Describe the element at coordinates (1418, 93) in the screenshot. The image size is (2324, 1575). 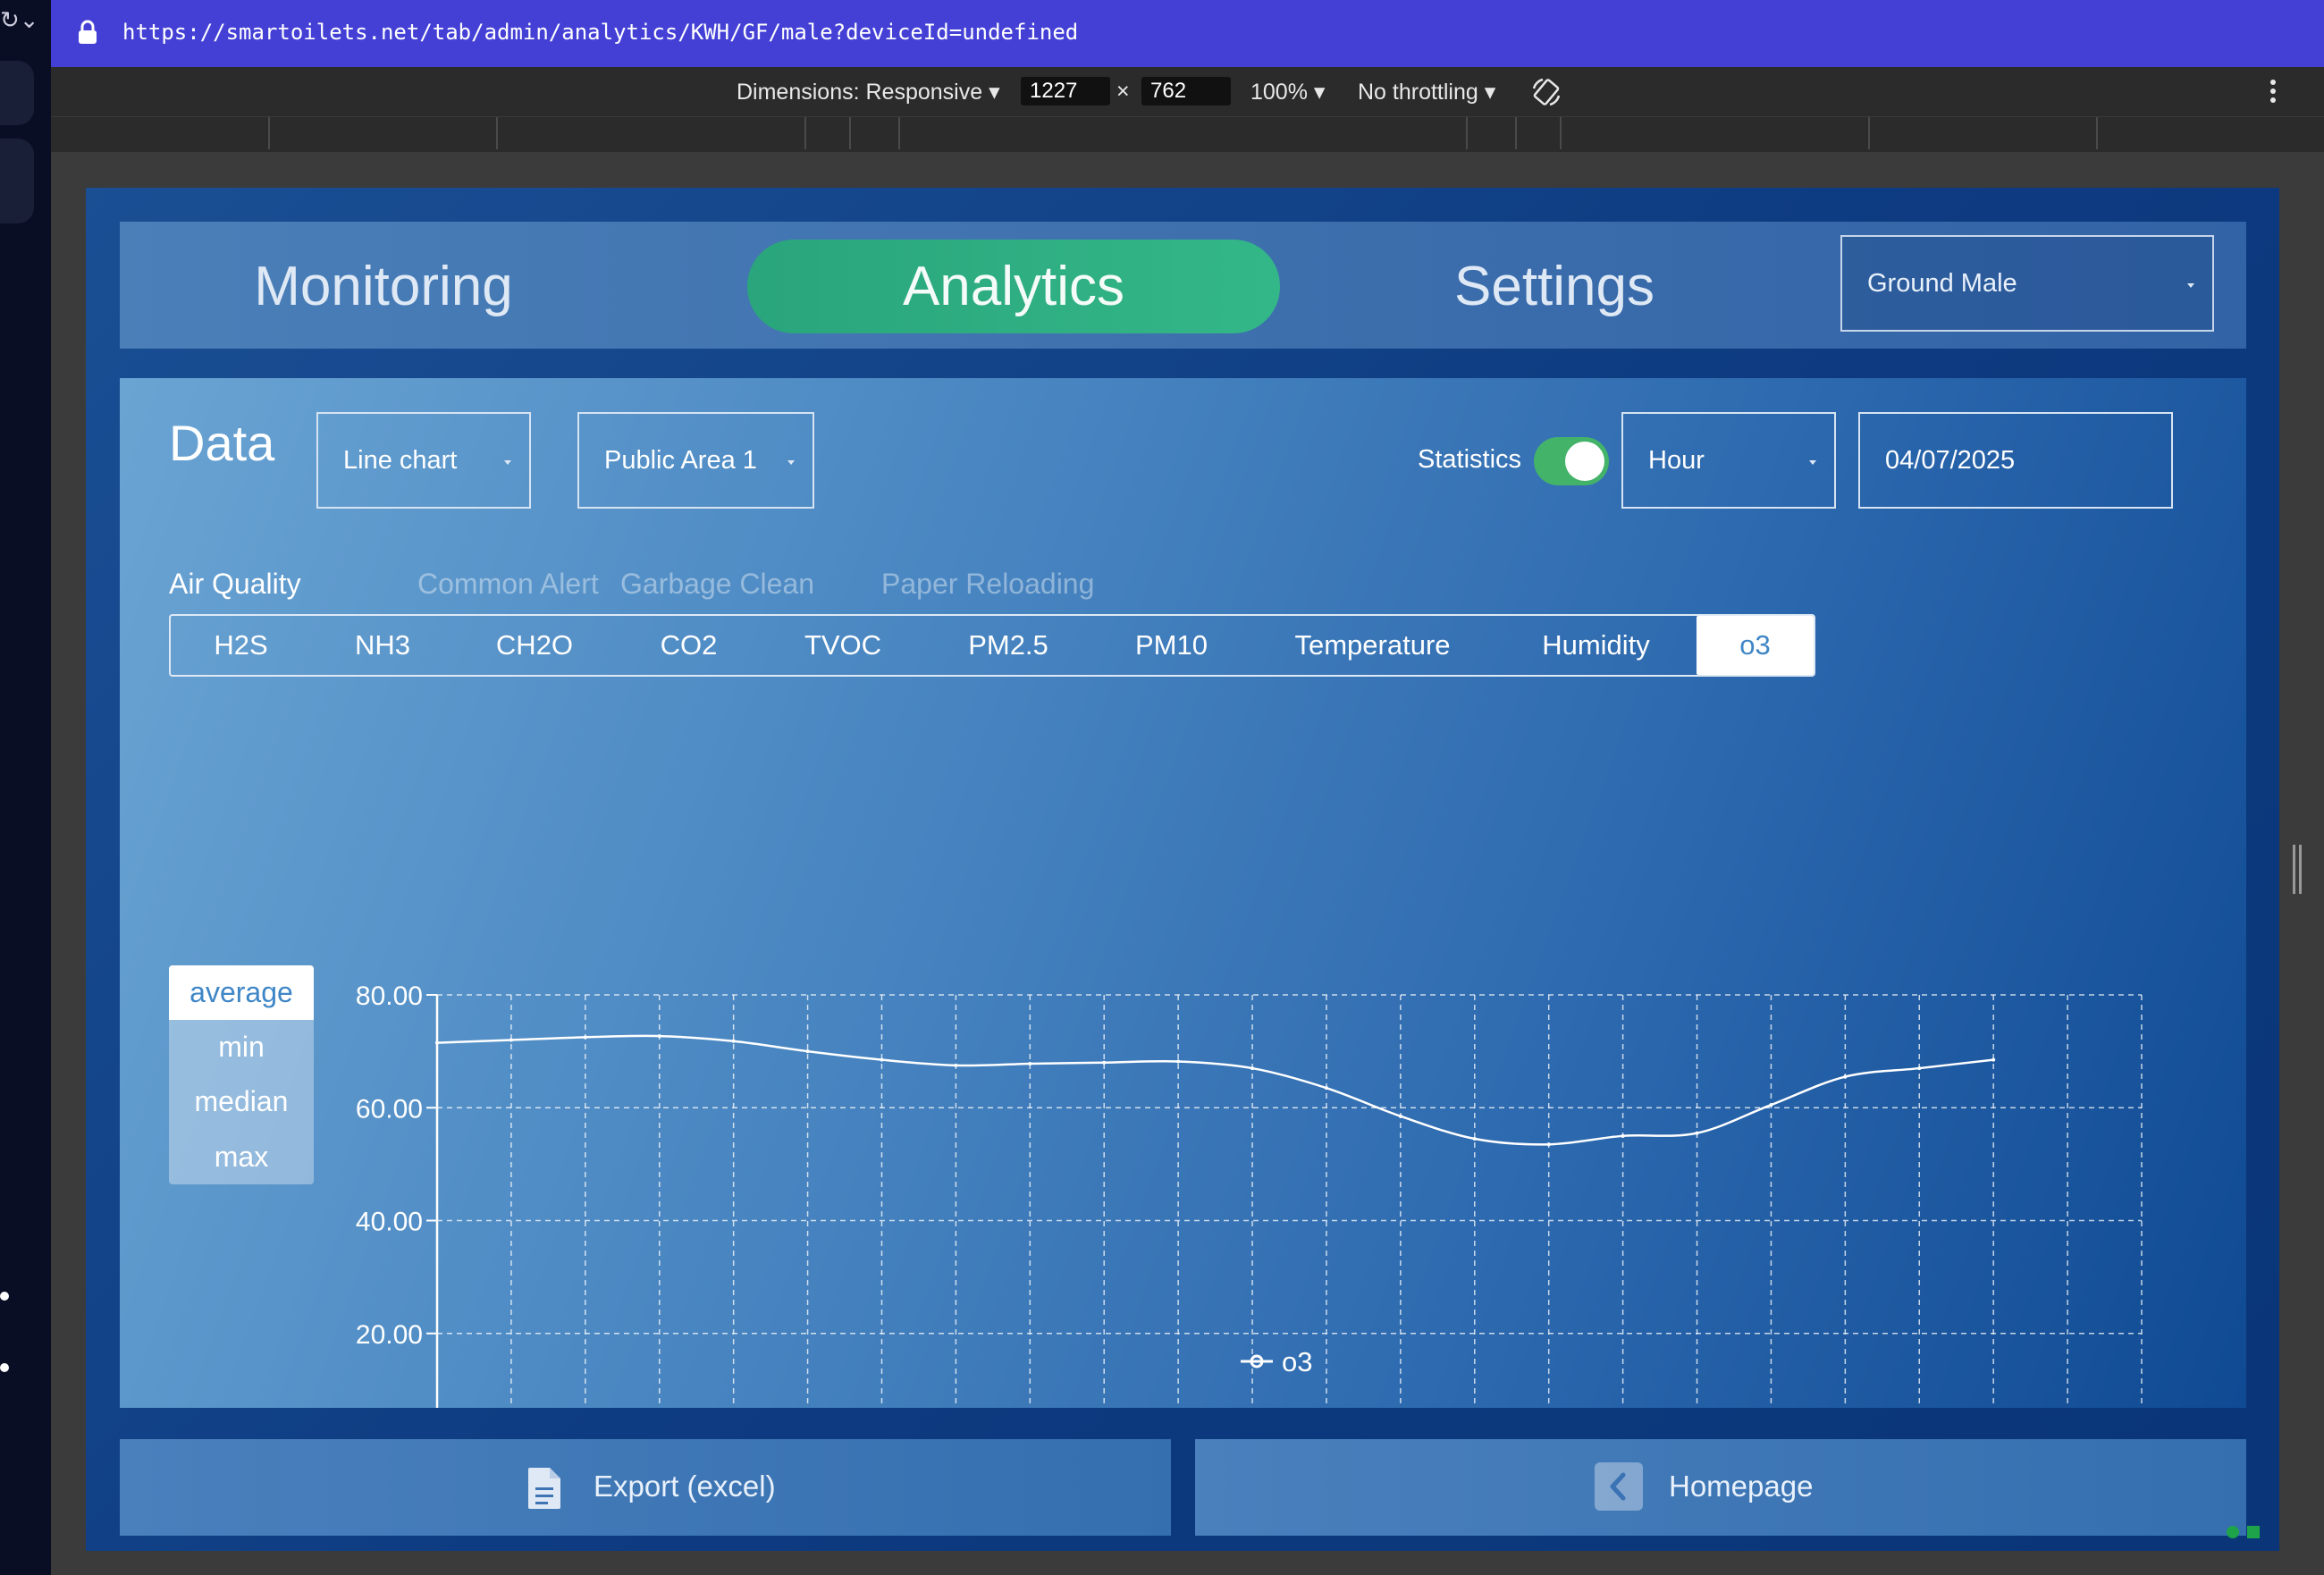
I see `throttling-label: No throttling` at that location.